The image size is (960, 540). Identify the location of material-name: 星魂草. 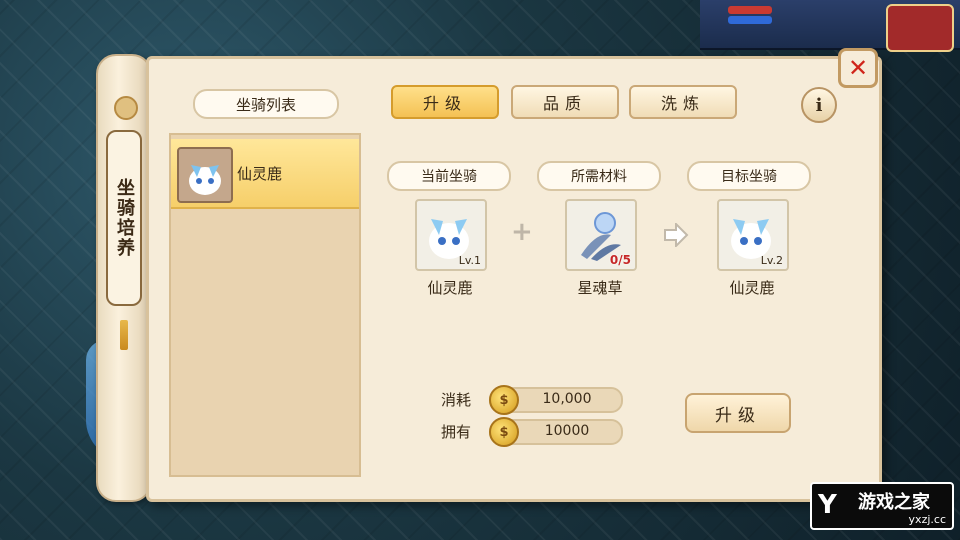
(600, 288).